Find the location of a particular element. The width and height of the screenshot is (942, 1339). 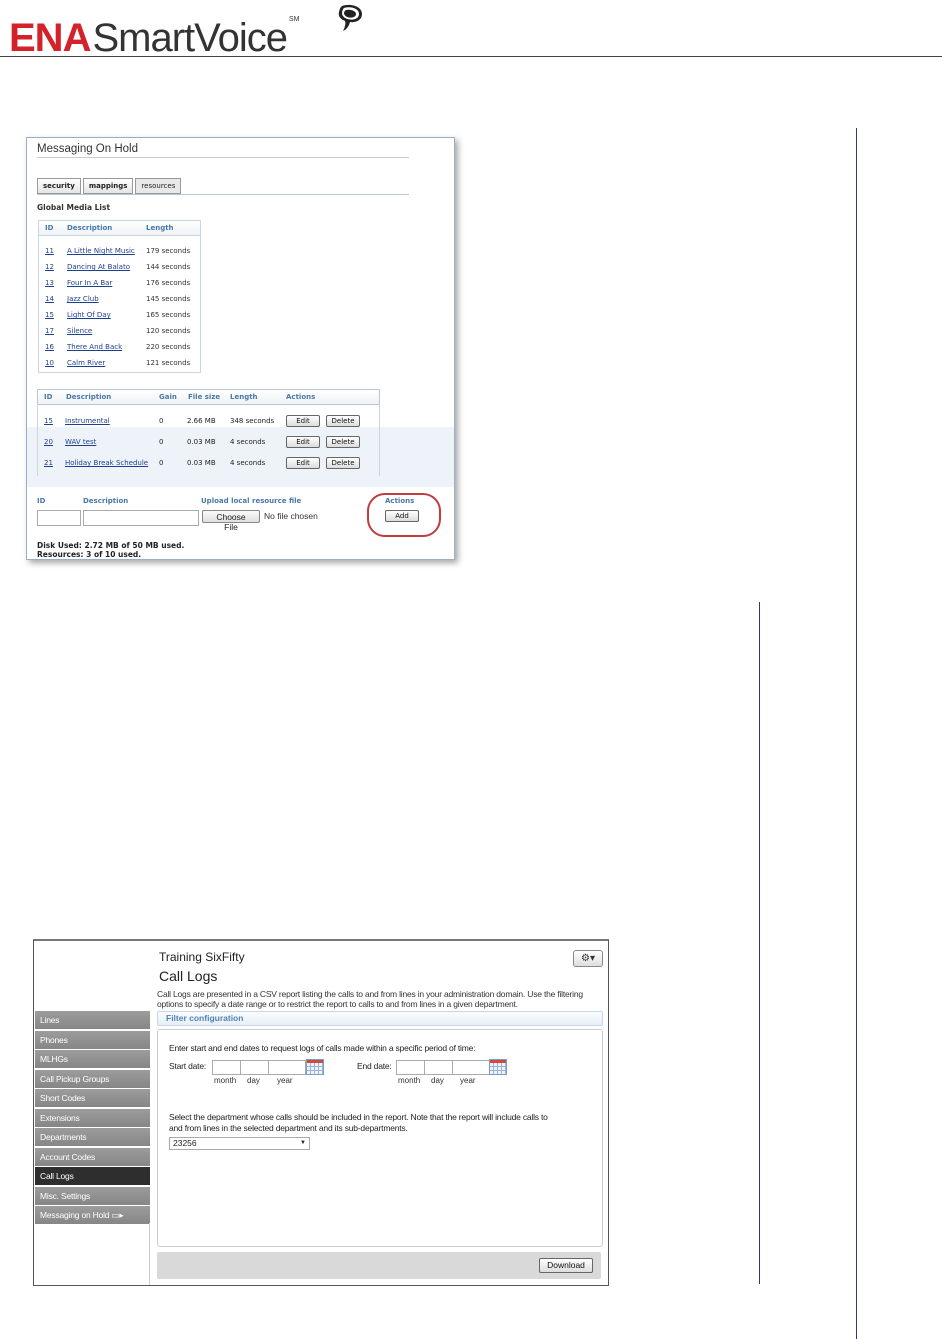

gml-header-row: ID Description Length is located at coordinates (119, 228).